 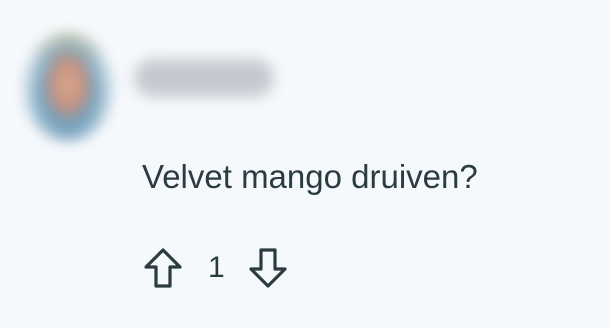 I want to click on upvote-button, so click(x=163, y=268).